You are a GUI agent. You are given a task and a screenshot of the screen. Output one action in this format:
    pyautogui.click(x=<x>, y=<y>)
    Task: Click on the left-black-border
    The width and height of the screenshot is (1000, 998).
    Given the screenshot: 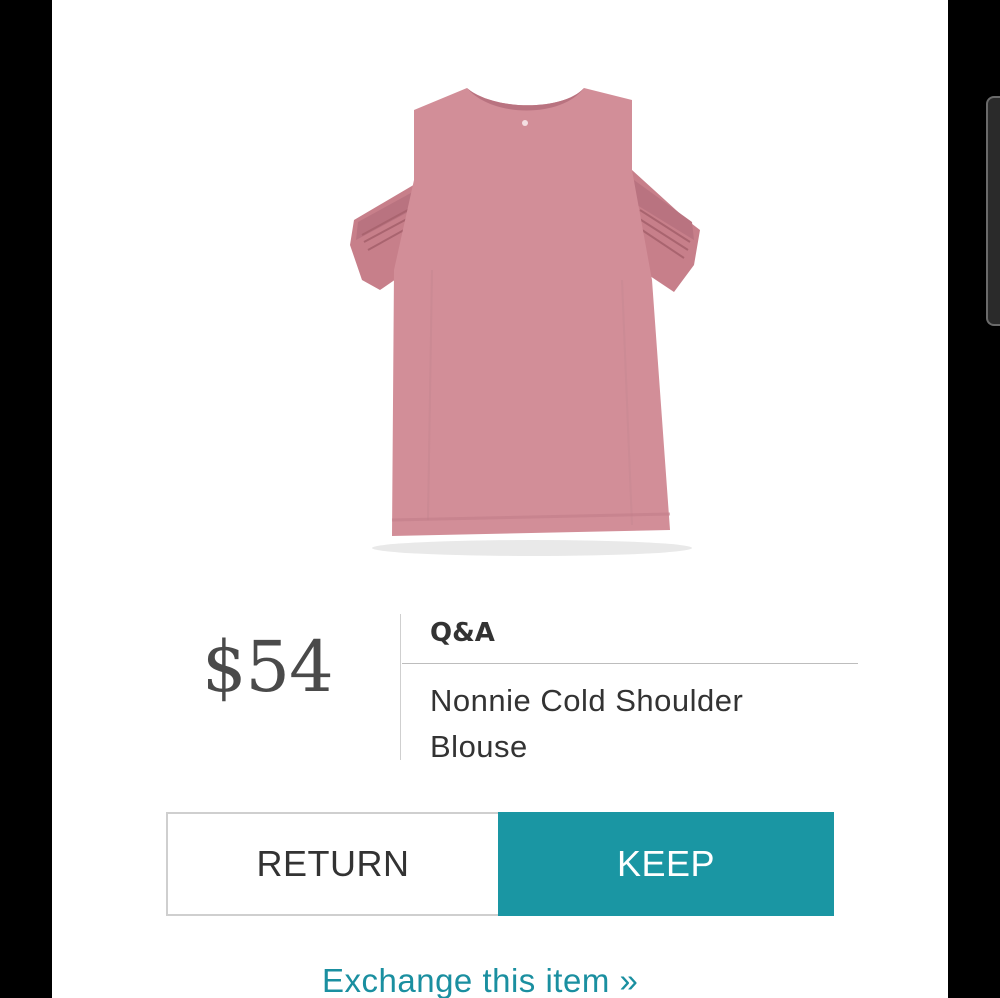 What is the action you would take?
    pyautogui.click(x=26, y=499)
    